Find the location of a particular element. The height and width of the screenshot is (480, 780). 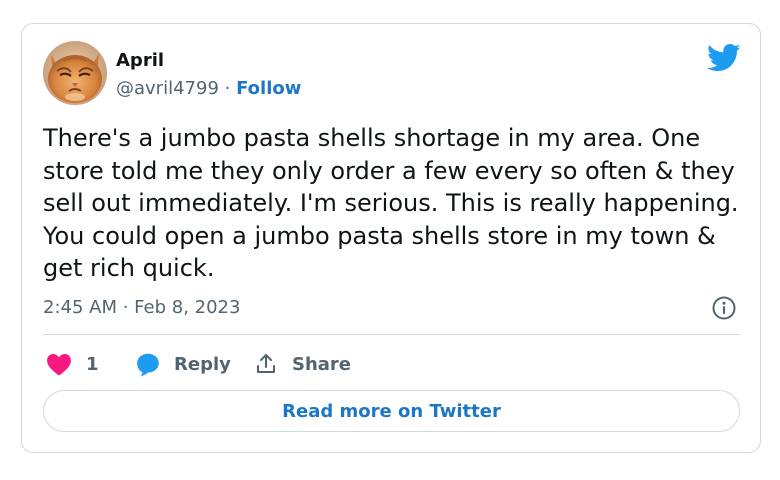

avatar is located at coordinates (75, 73).